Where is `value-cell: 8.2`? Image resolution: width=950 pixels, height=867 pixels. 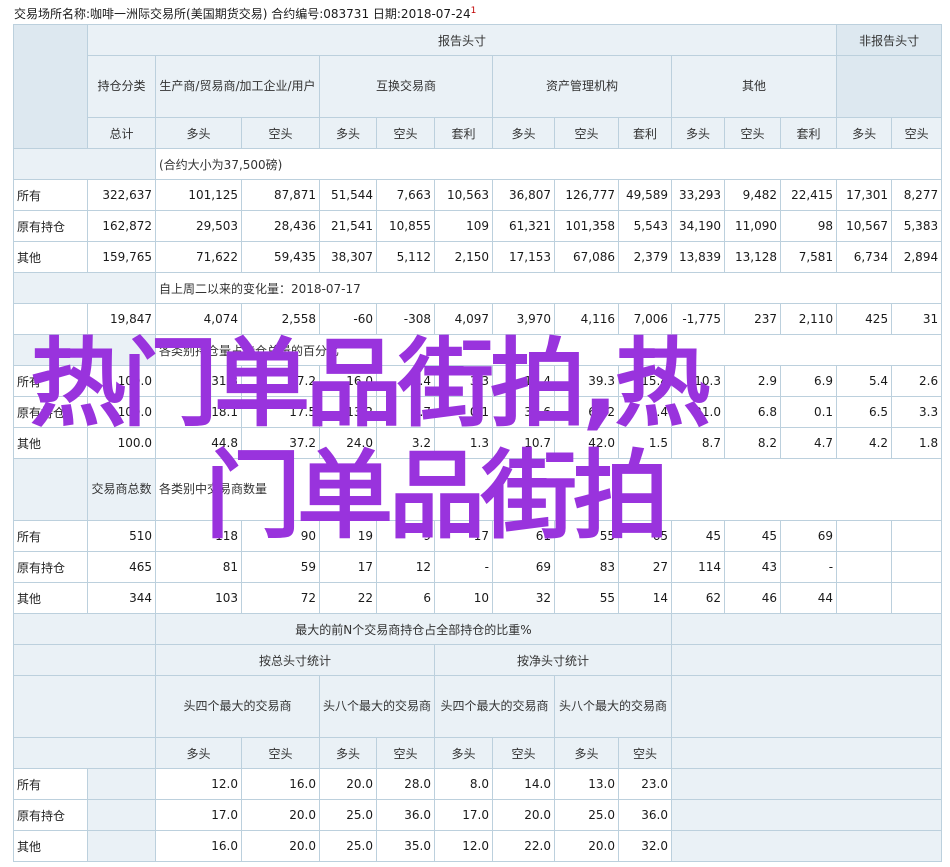 value-cell: 8.2 is located at coordinates (752, 443).